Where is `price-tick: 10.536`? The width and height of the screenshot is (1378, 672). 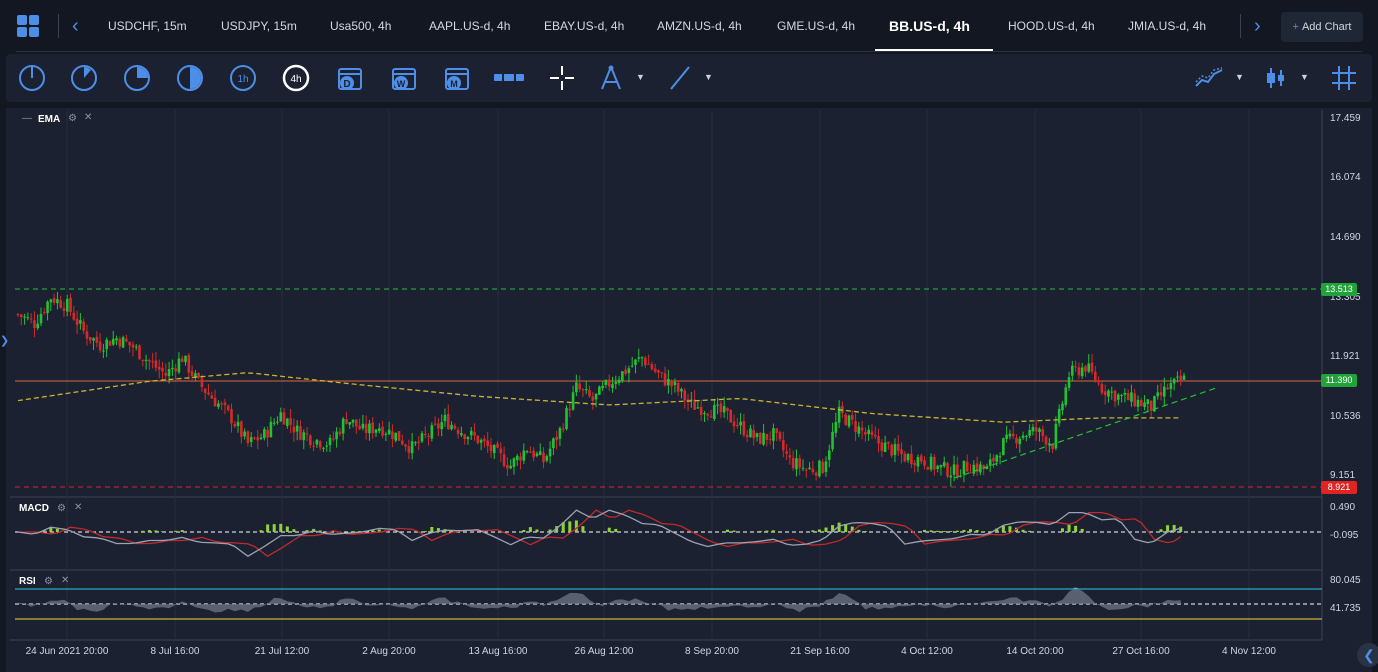
price-tick: 10.536 is located at coordinates (1345, 416).